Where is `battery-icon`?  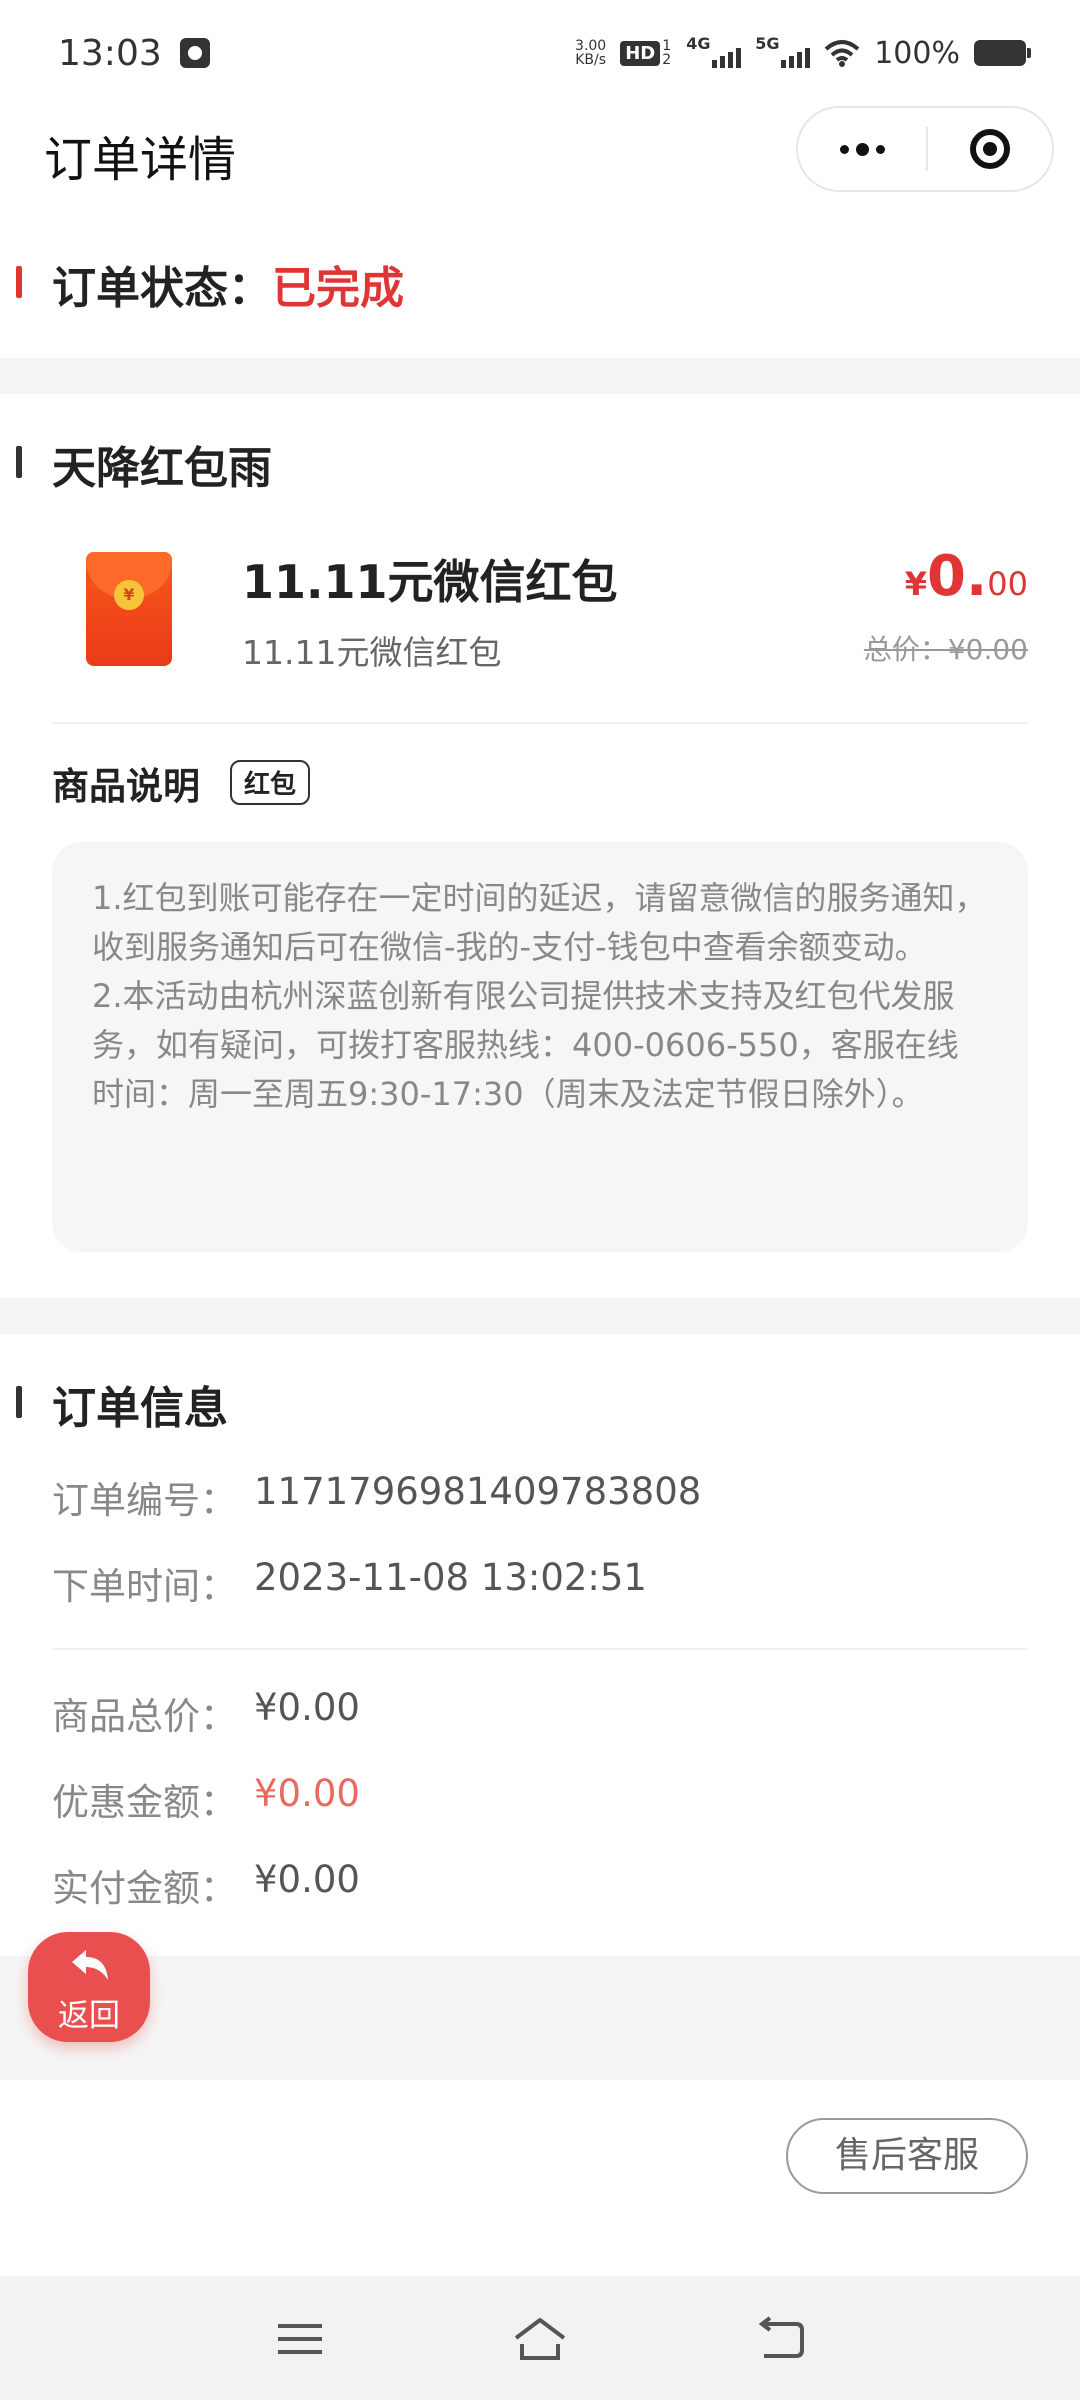 battery-icon is located at coordinates (1002, 53).